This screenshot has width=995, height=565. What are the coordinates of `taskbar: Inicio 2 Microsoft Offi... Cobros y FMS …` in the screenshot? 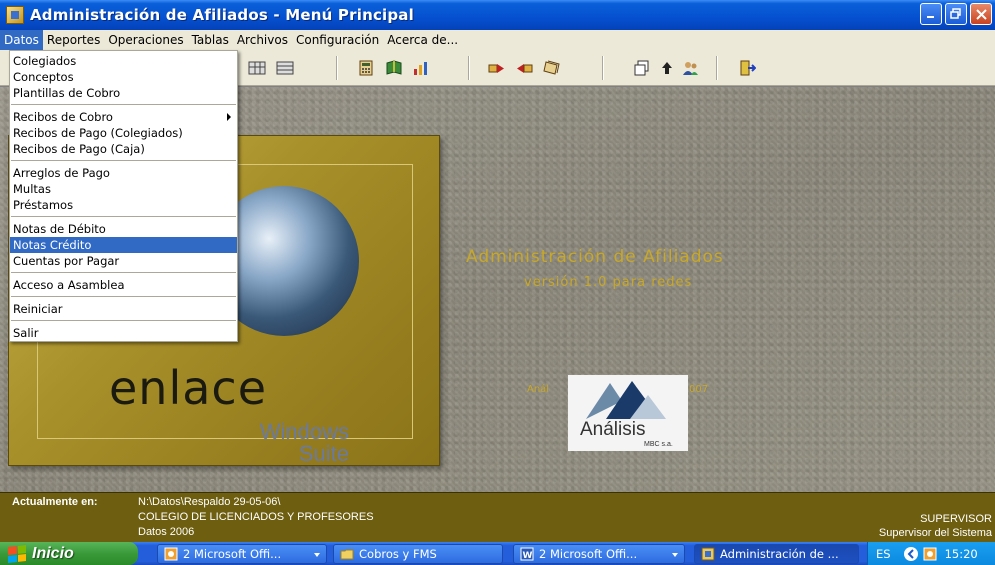 It's located at (497, 553).